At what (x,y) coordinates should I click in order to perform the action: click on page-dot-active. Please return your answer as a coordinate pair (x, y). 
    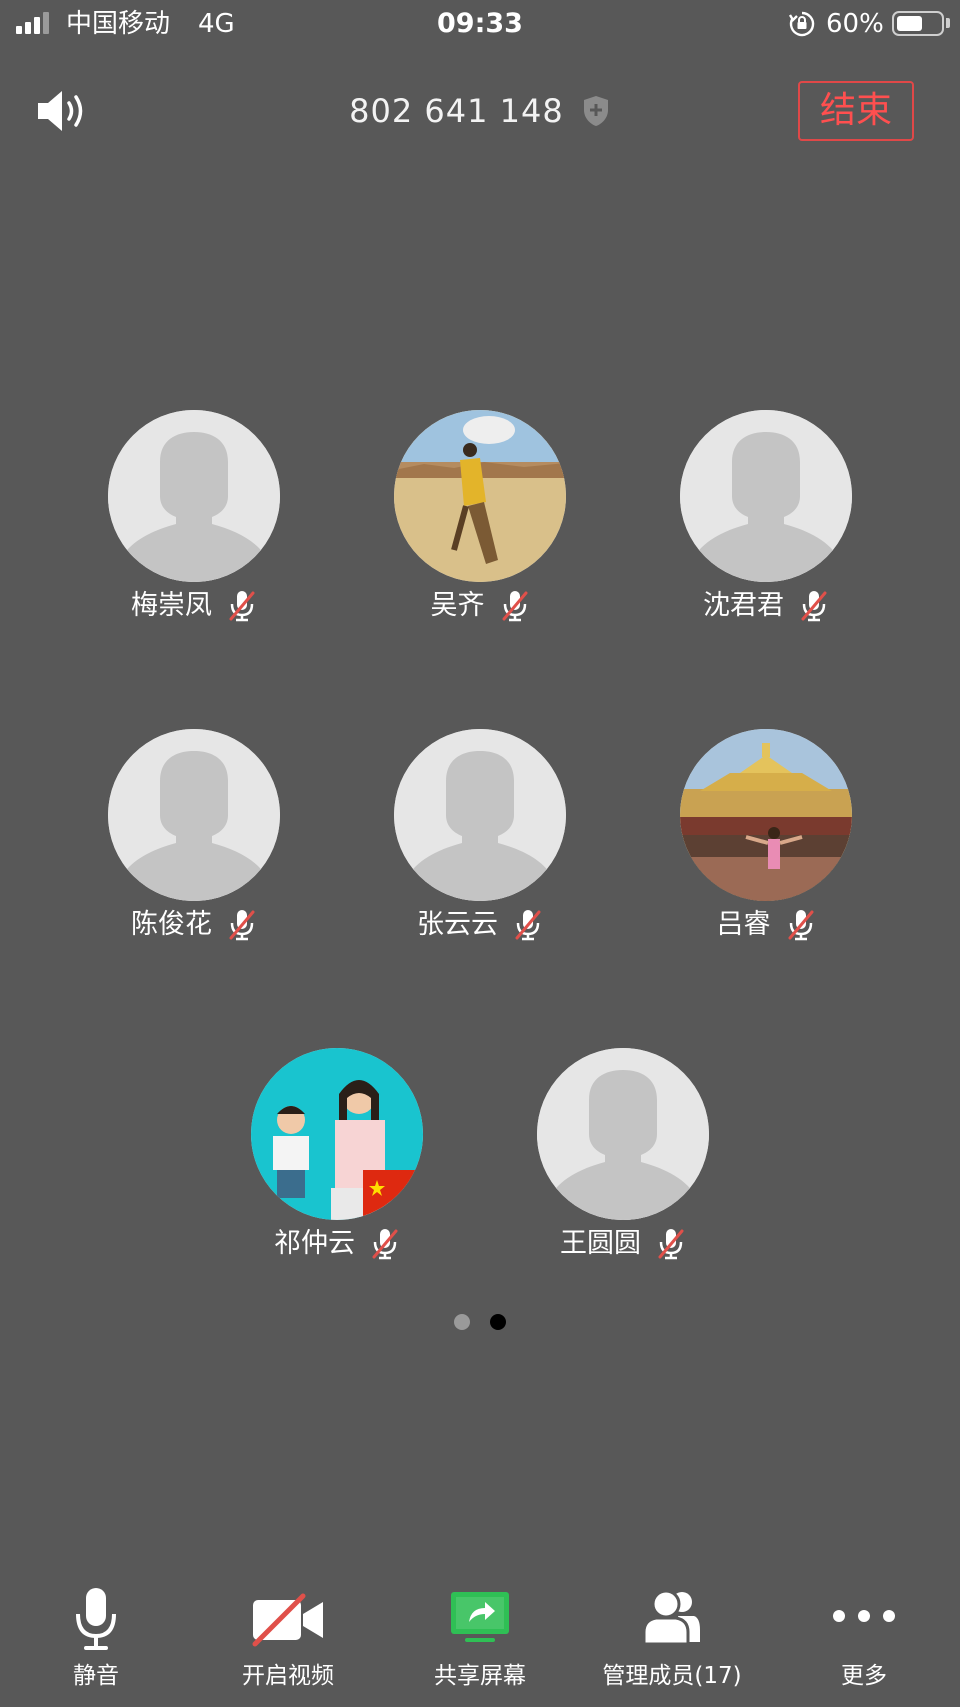
    Looking at the image, I should click on (498, 1322).